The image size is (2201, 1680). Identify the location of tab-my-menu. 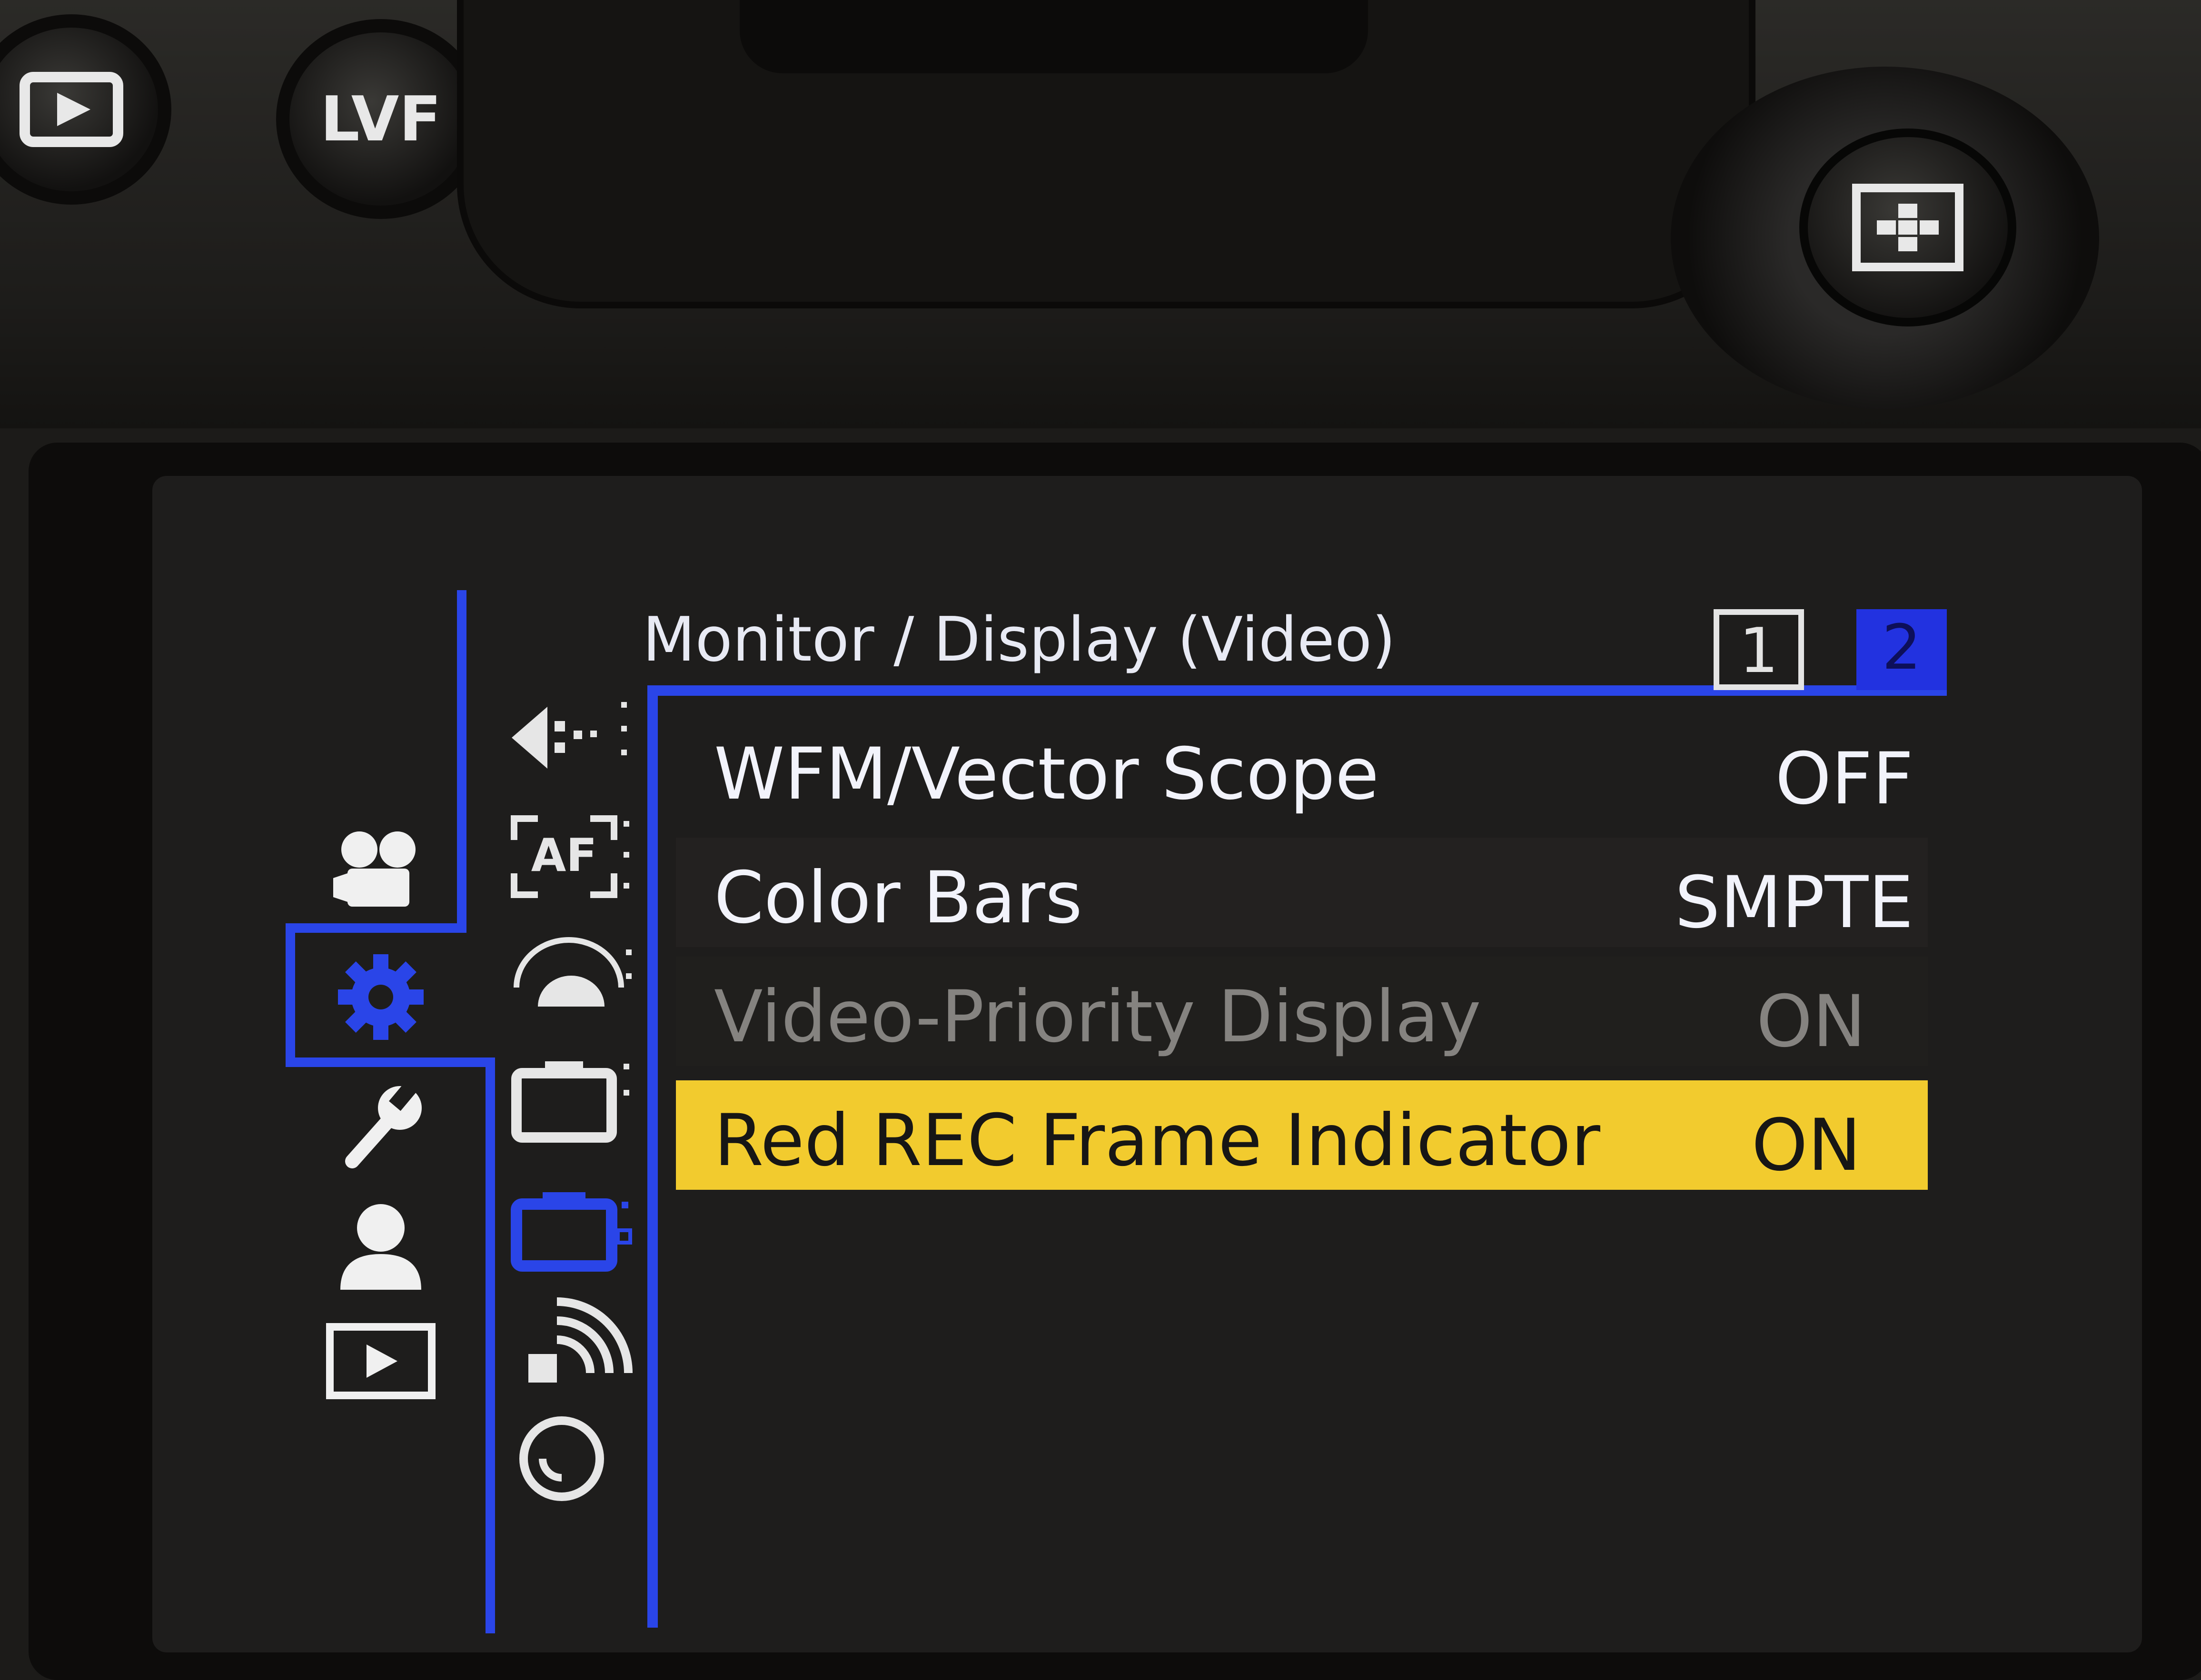
(381, 1247).